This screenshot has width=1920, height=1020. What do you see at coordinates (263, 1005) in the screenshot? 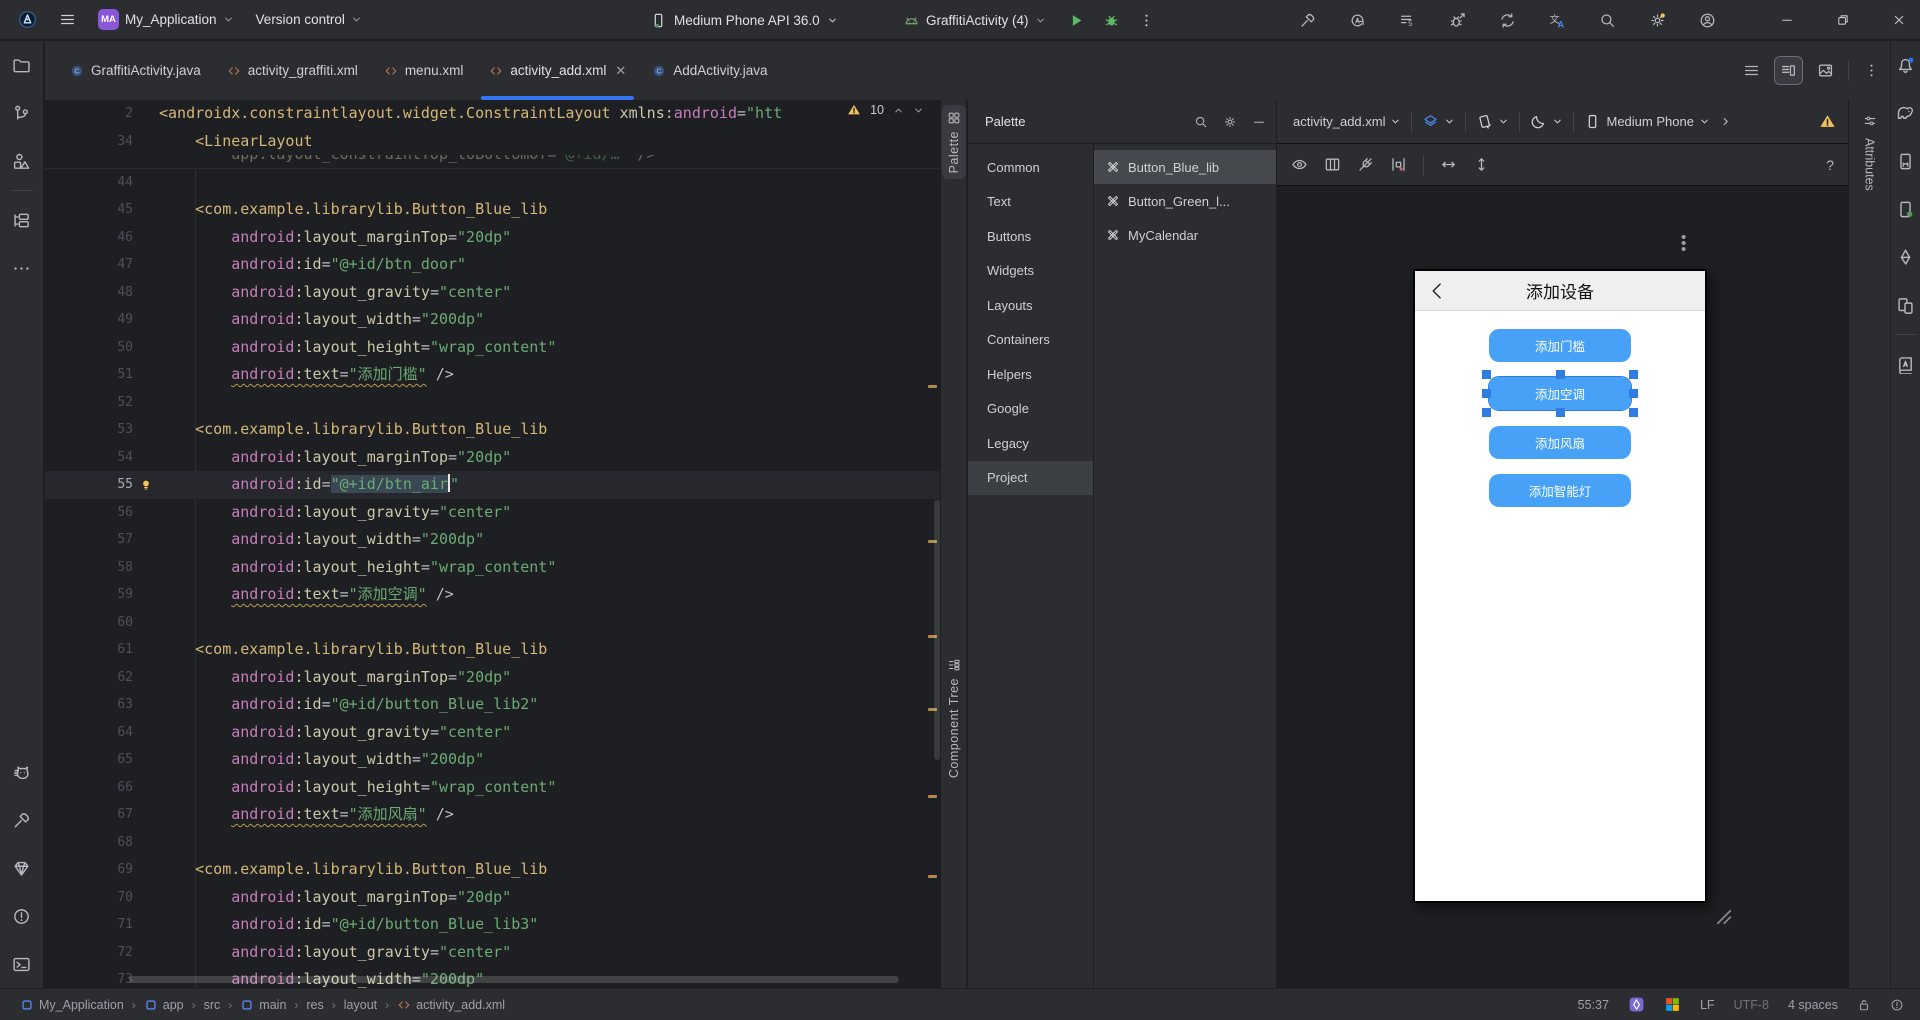
I see `breadcrumb-item: main` at bounding box center [263, 1005].